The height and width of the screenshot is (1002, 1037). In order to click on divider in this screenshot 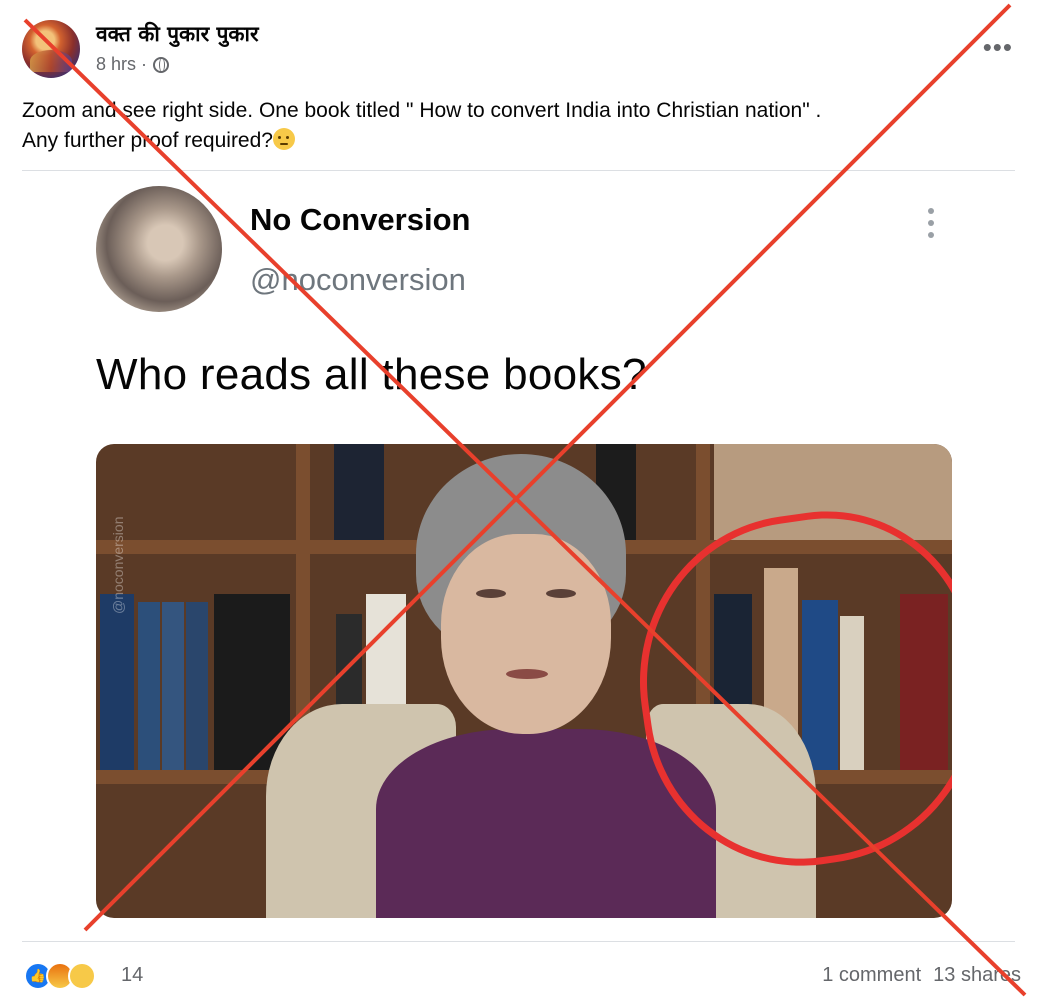, I will do `click(518, 941)`.